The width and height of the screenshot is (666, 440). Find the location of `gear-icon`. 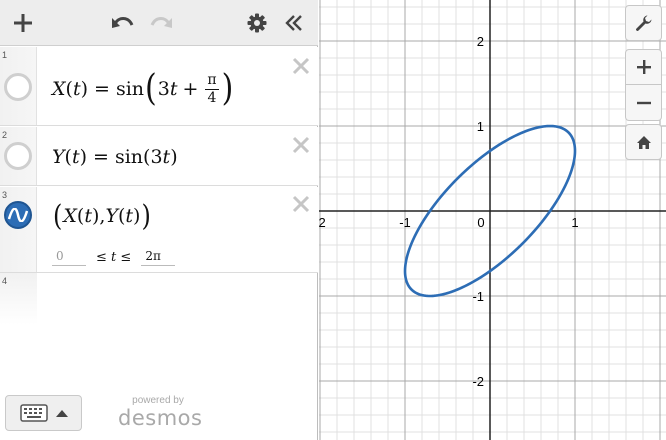

gear-icon is located at coordinates (257, 23).